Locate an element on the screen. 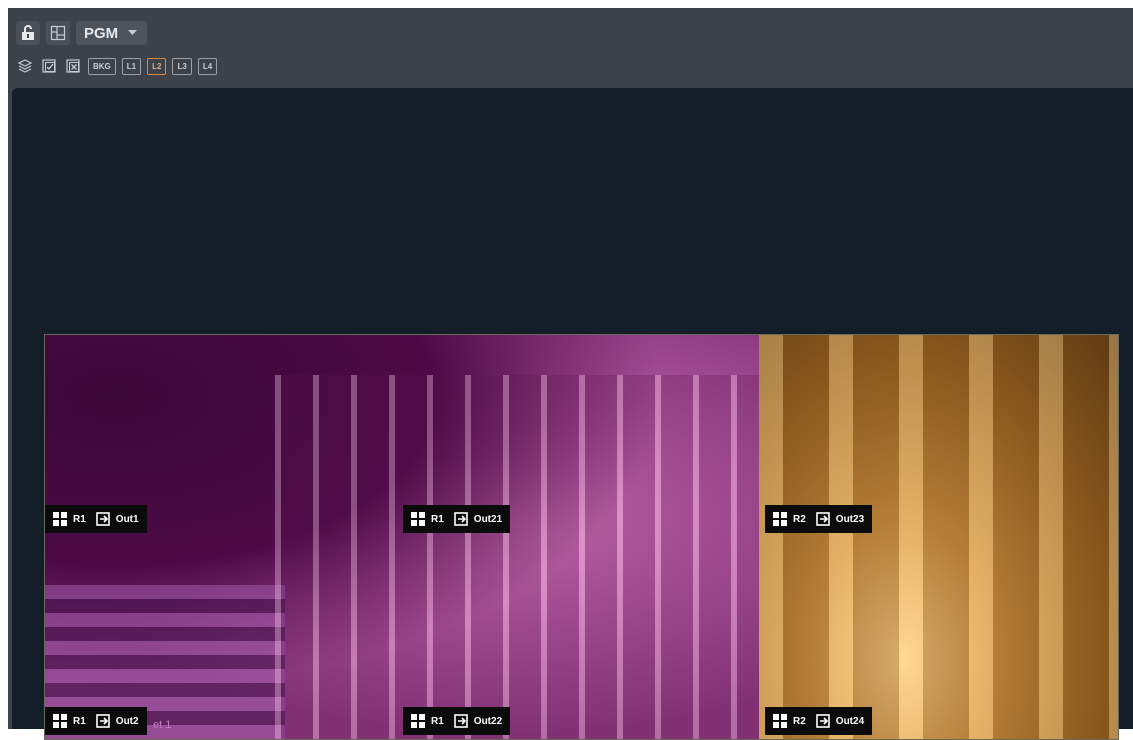 This screenshot has width=1133, height=740. layer-l2-button: L2 is located at coordinates (157, 66).